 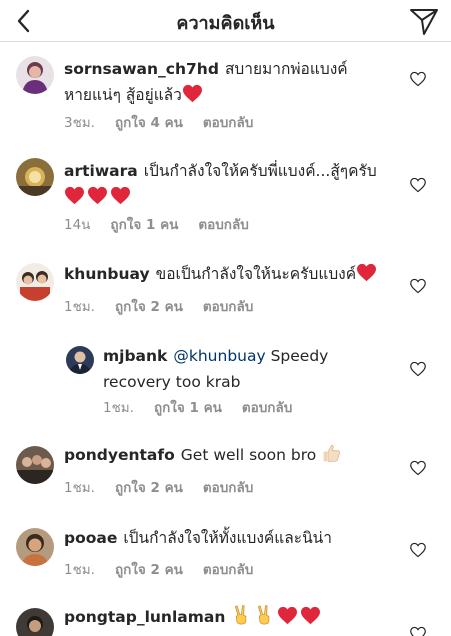 I want to click on comment-text: pondyentafo Get well soon bro, so click(x=234, y=455).